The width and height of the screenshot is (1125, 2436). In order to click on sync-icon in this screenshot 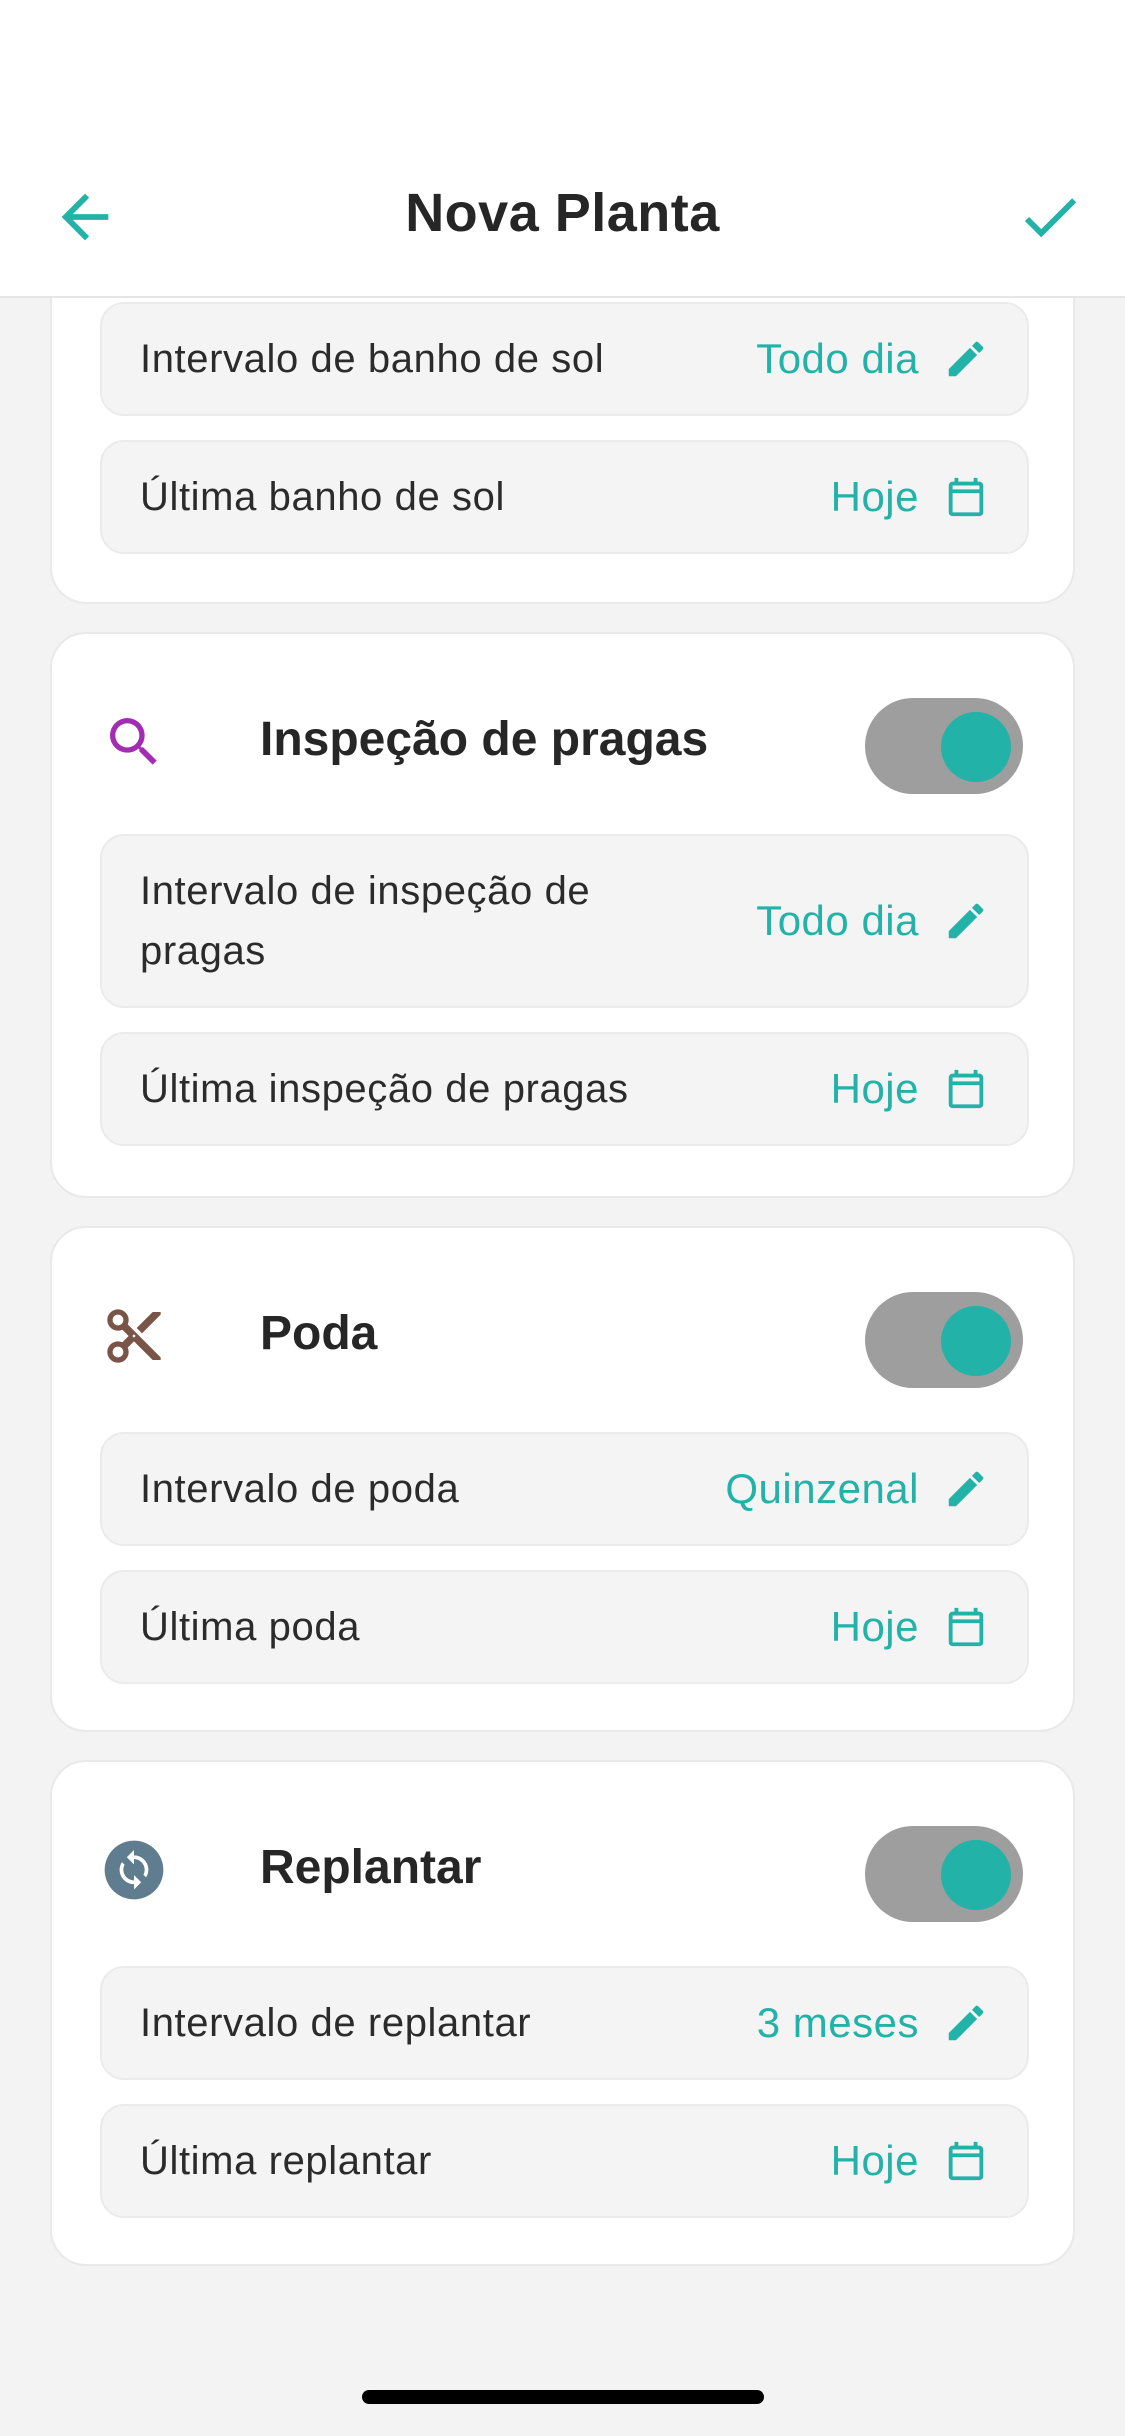, I will do `click(134, 1870)`.